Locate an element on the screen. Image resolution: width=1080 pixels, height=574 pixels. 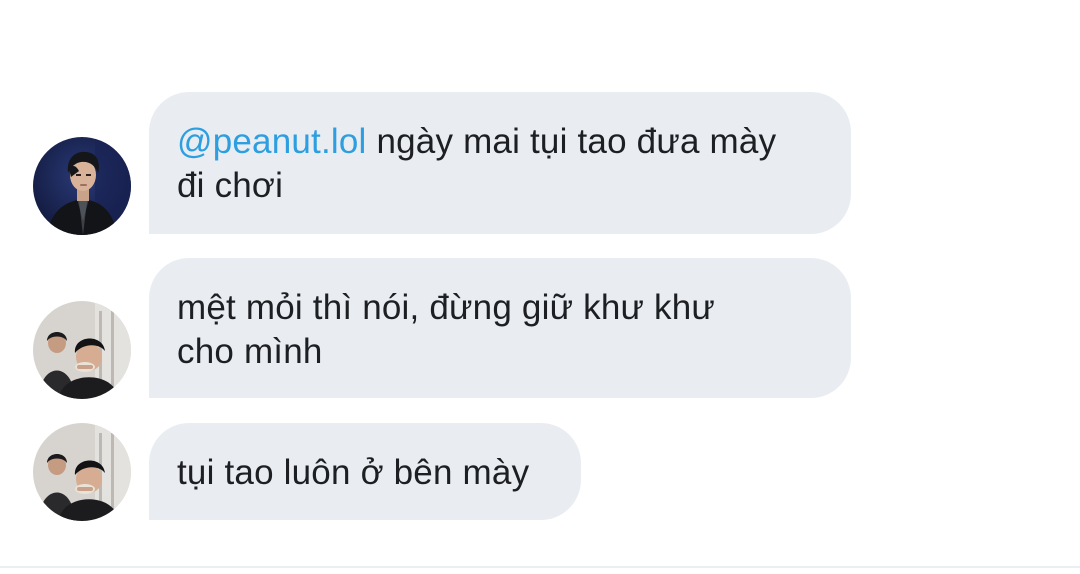
user-mention-link: @peanut.lol is located at coordinates (272, 141).